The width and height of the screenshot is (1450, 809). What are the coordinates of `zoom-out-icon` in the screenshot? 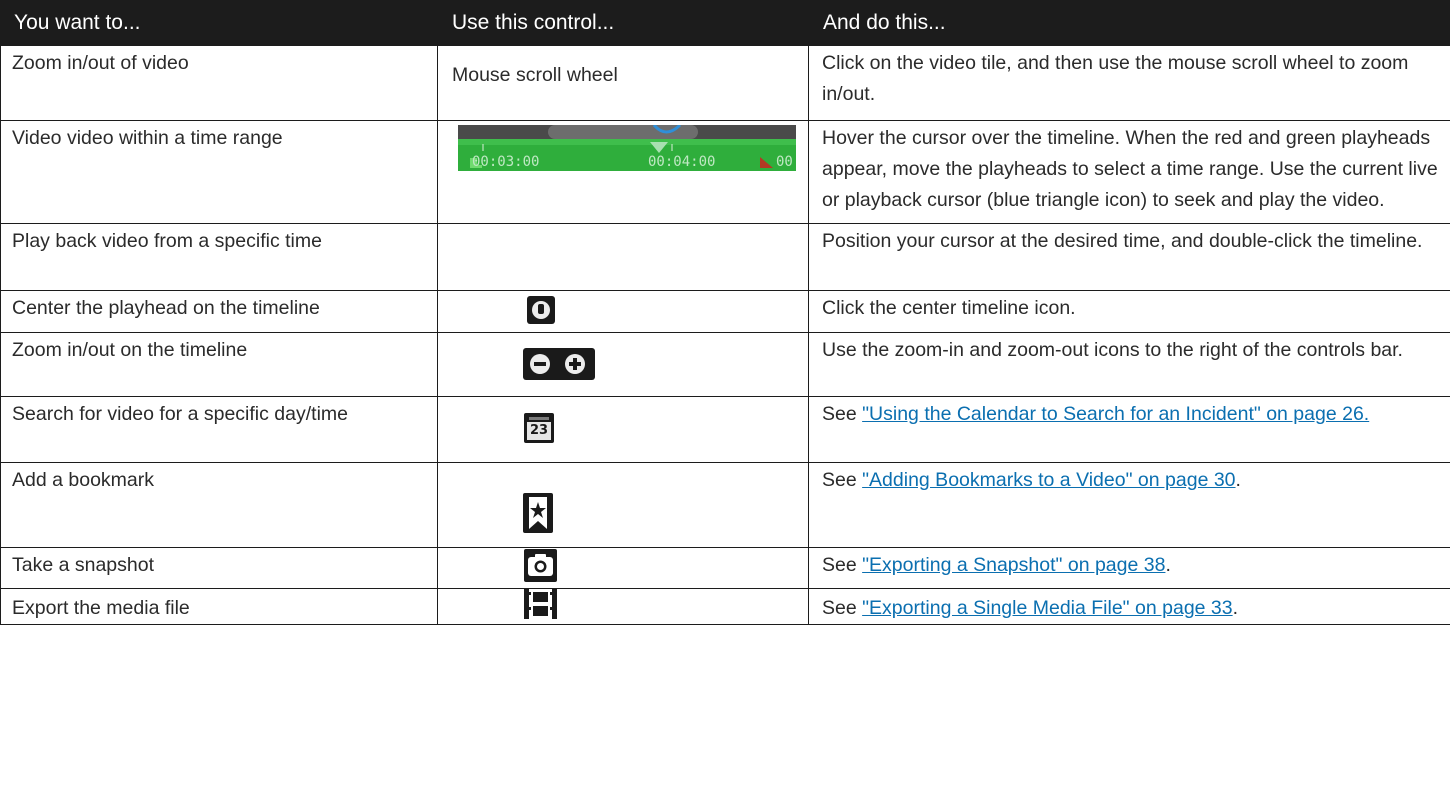 It's located at (559, 364).